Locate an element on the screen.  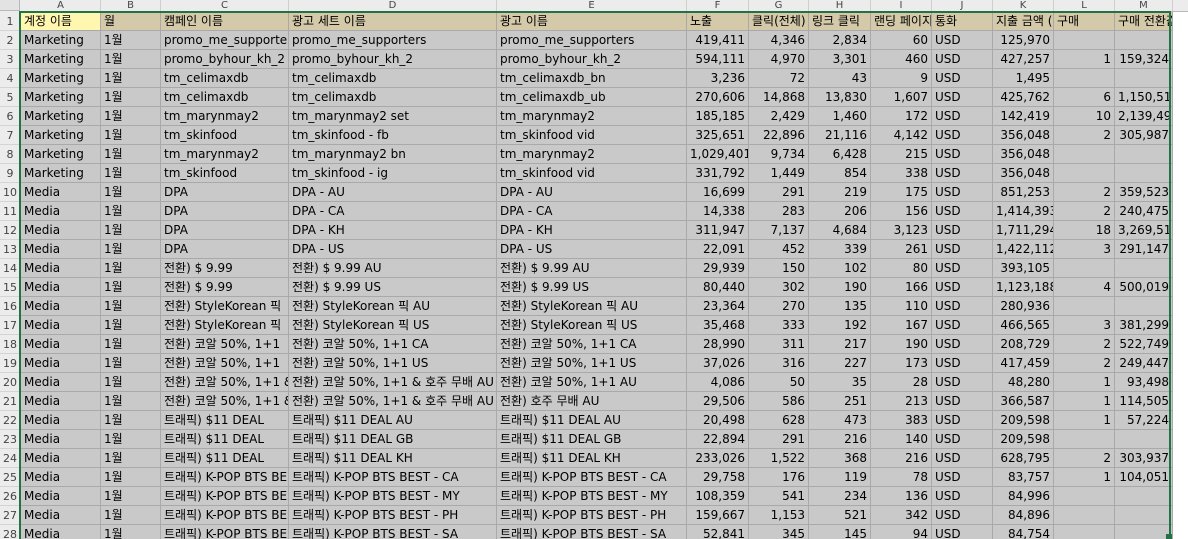
table-cell: 트래픽) K-POP BTS BEST - SA is located at coordinates (393, 532).